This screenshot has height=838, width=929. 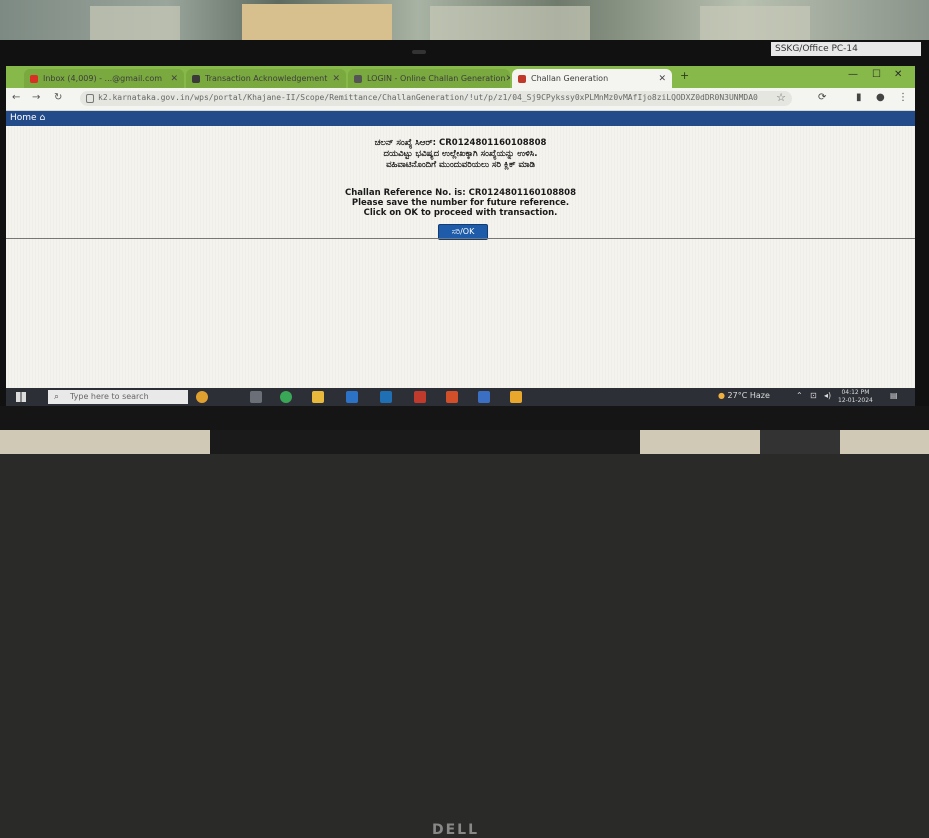 What do you see at coordinates (853, 74) in the screenshot?
I see `minimize-button: —` at bounding box center [853, 74].